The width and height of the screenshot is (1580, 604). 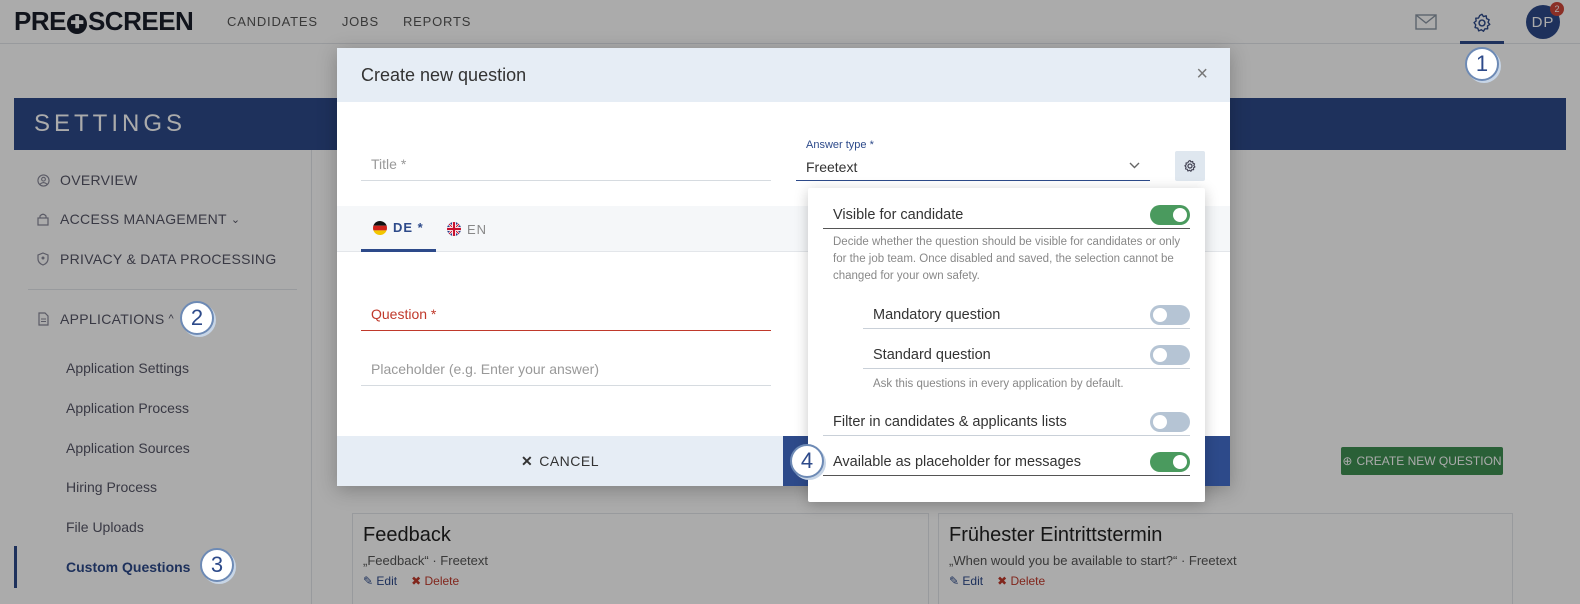 What do you see at coordinates (832, 167) in the screenshot?
I see `answer-type-value: Freetext` at bounding box center [832, 167].